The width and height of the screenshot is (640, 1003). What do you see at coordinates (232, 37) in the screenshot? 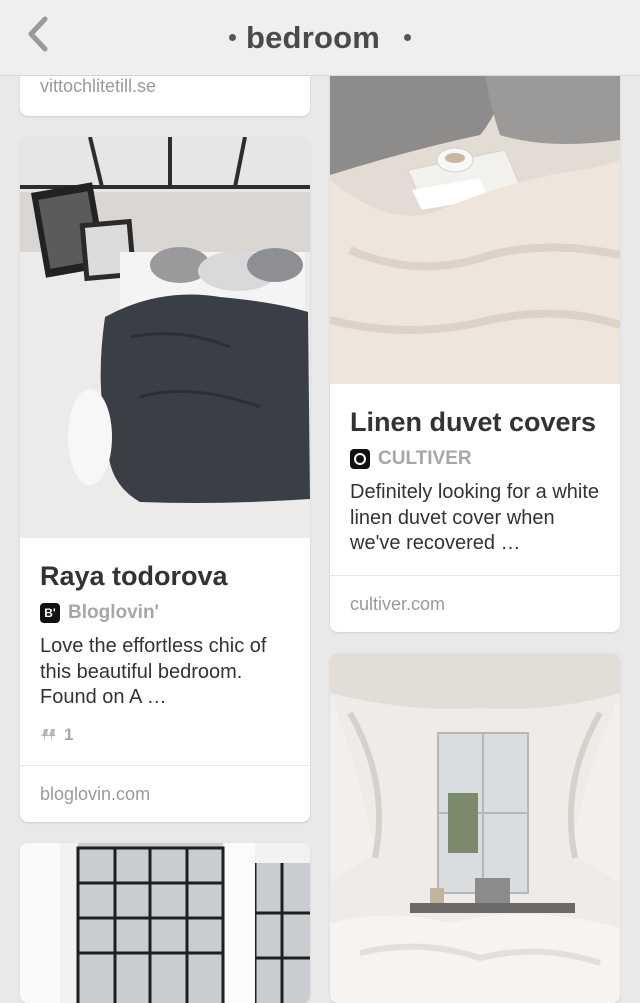
I see `title-dot-left` at bounding box center [232, 37].